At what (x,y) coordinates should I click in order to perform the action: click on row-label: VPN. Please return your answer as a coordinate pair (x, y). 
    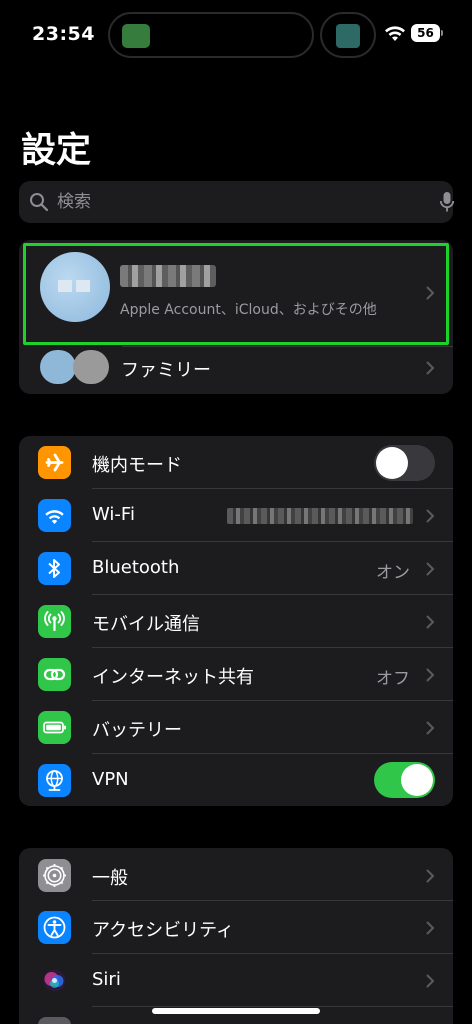
    Looking at the image, I should click on (110, 779).